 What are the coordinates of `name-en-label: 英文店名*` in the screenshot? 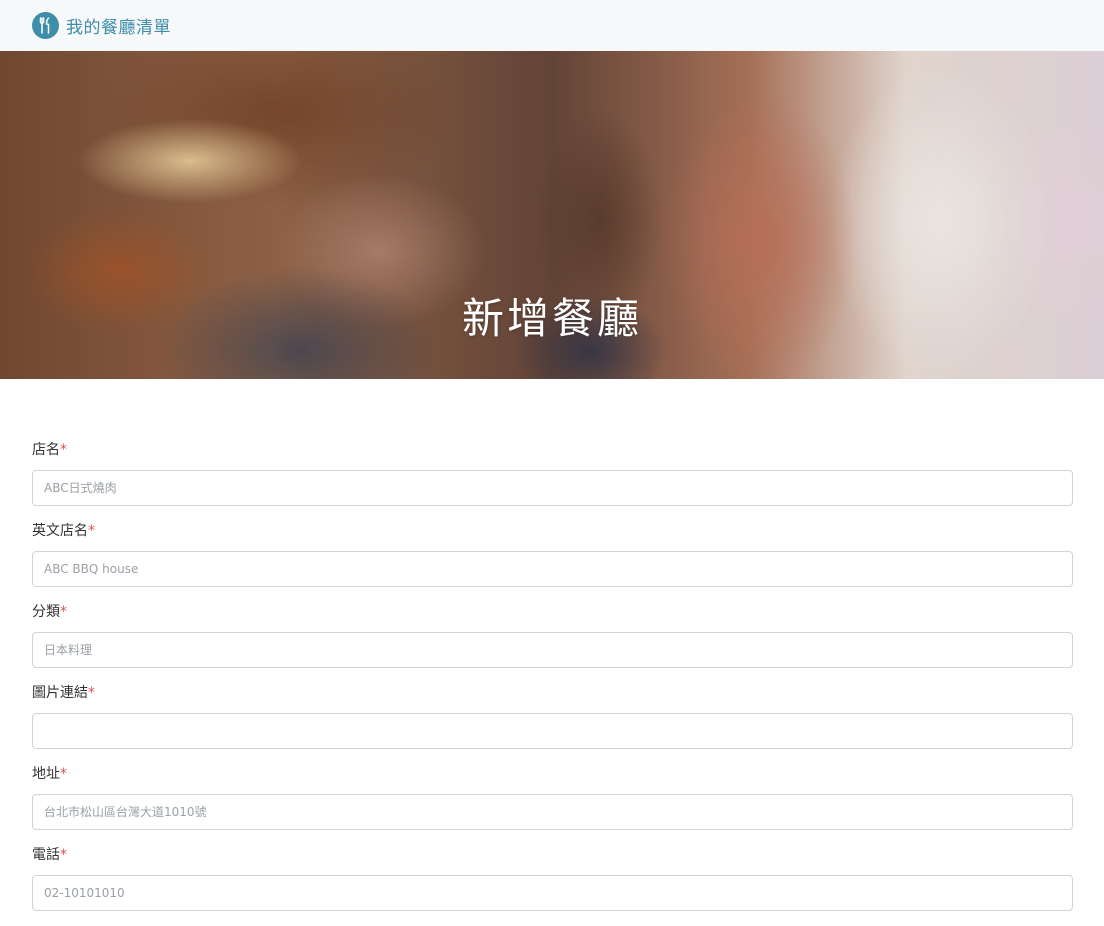 It's located at (552, 531).